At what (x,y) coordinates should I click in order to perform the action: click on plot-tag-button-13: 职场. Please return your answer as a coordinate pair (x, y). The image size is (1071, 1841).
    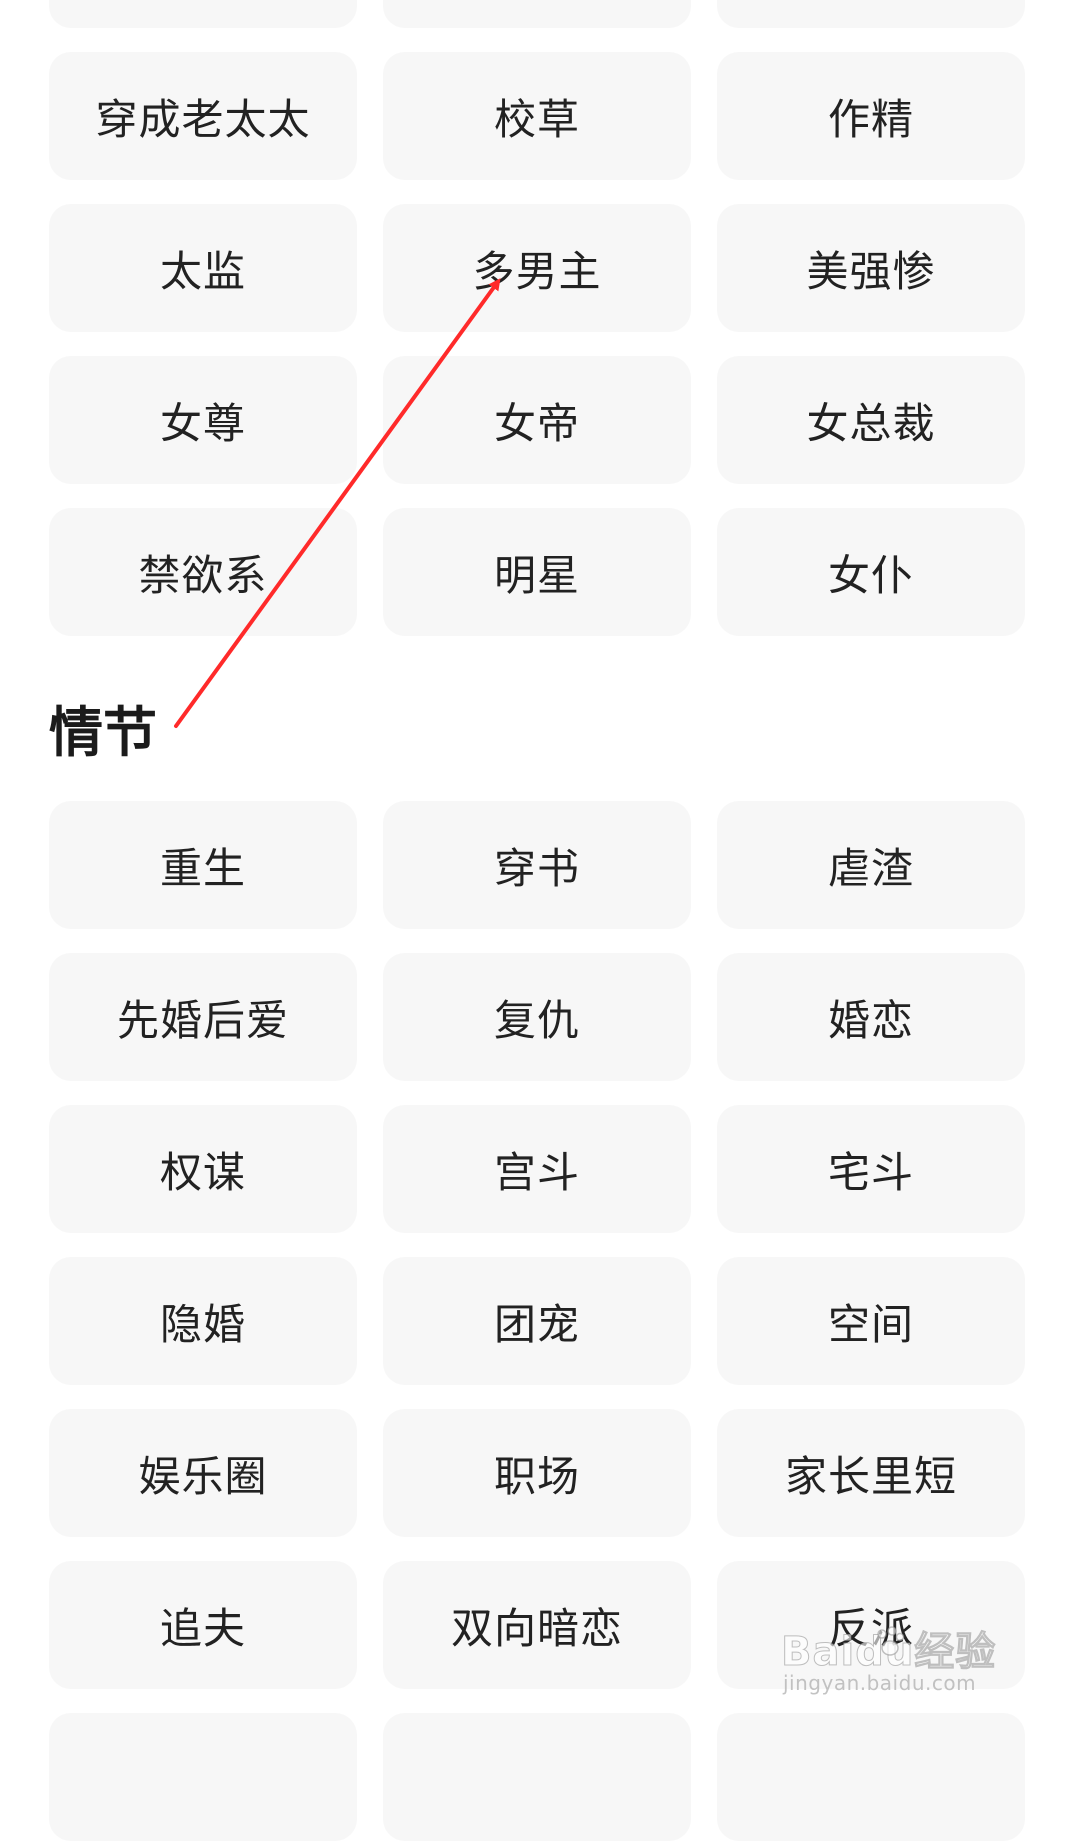
    Looking at the image, I should click on (537, 1473).